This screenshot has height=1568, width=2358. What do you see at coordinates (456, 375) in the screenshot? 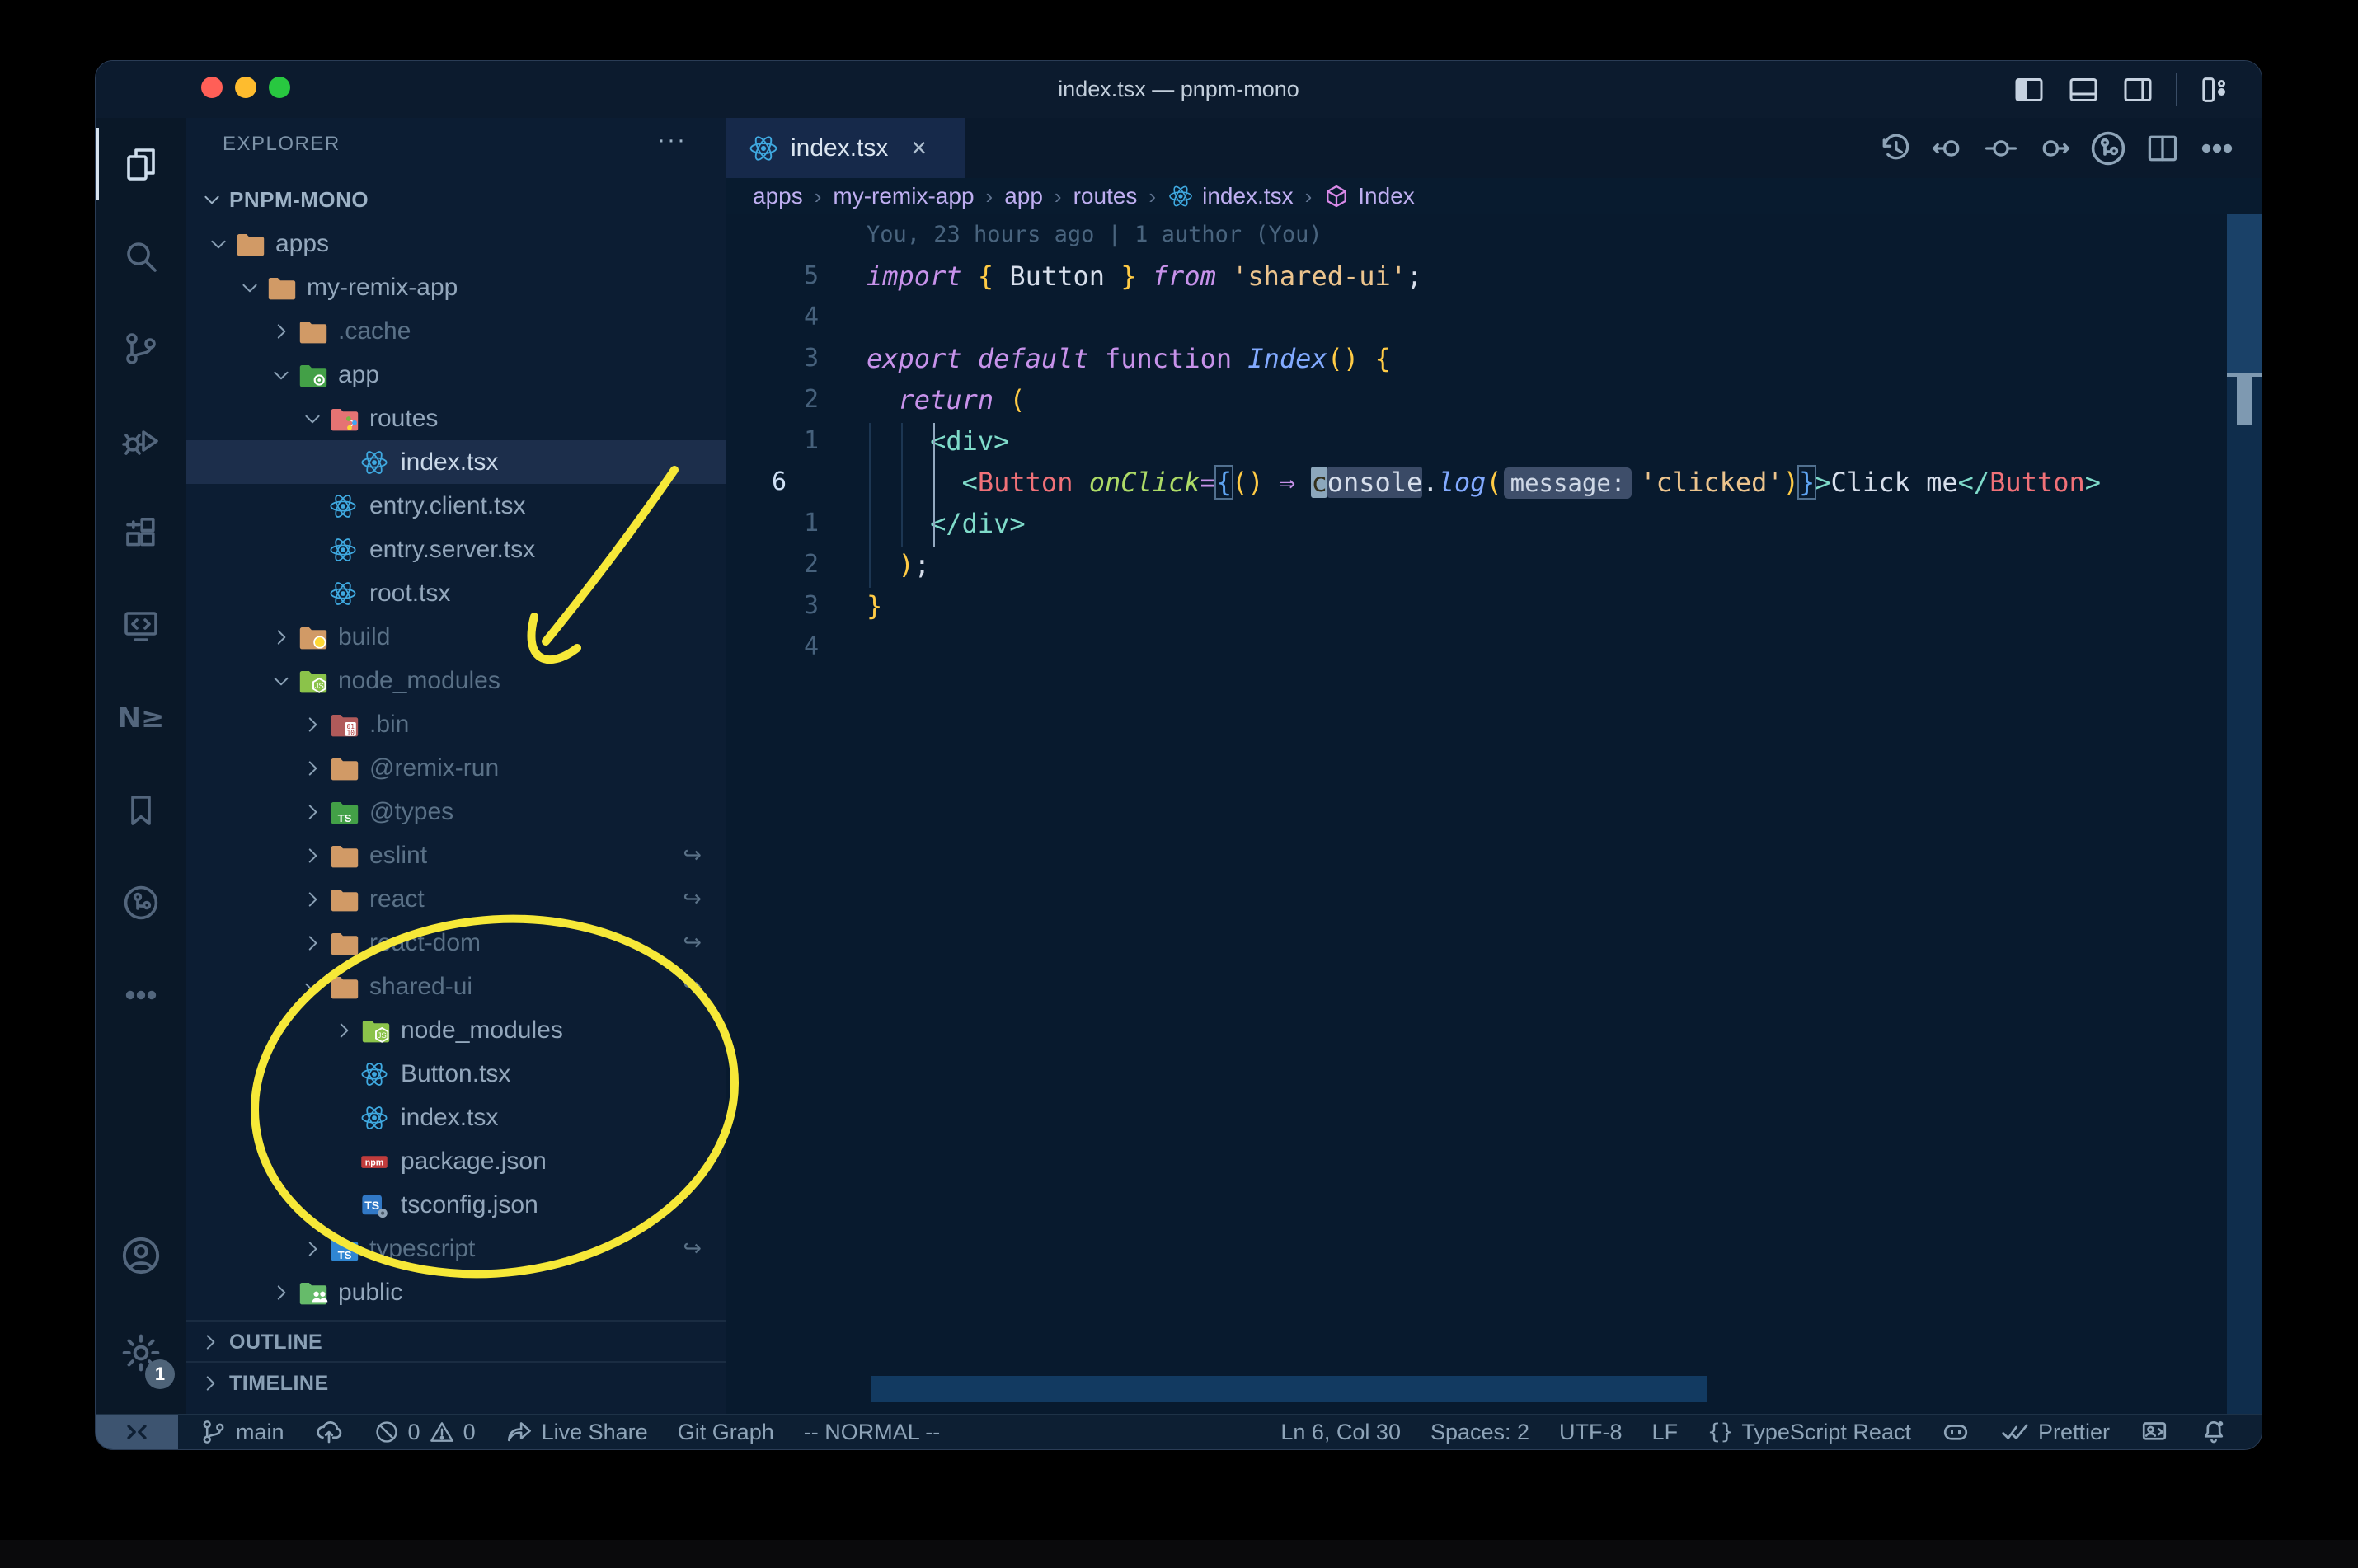
I see `tree-item-app: app` at bounding box center [456, 375].